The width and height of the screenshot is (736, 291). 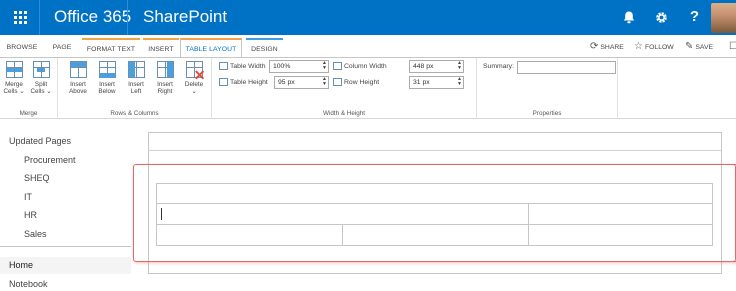 I want to click on delete-button: ✕ Delete ⌄, so click(x=194, y=78).